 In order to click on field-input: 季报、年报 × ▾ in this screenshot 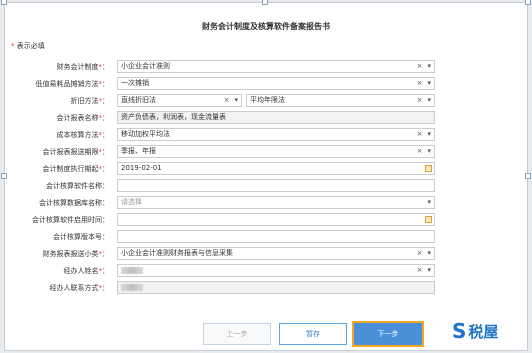, I will do `click(276, 151)`.